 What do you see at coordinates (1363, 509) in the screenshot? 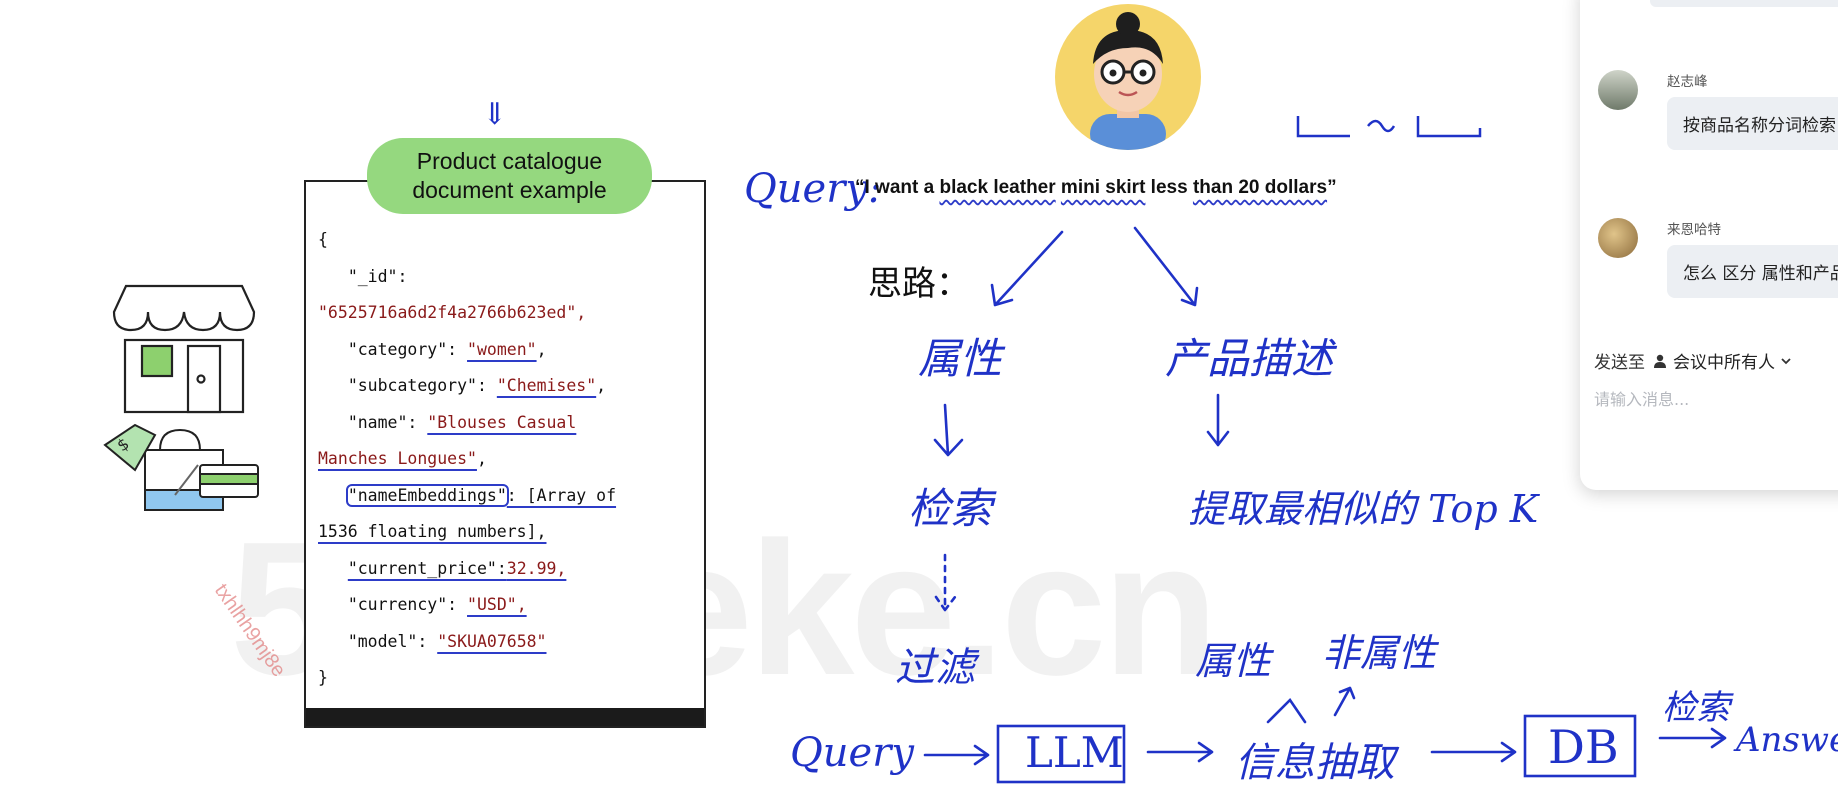
I see `extract-topk-label: 提取最相似的 Top K` at bounding box center [1363, 509].